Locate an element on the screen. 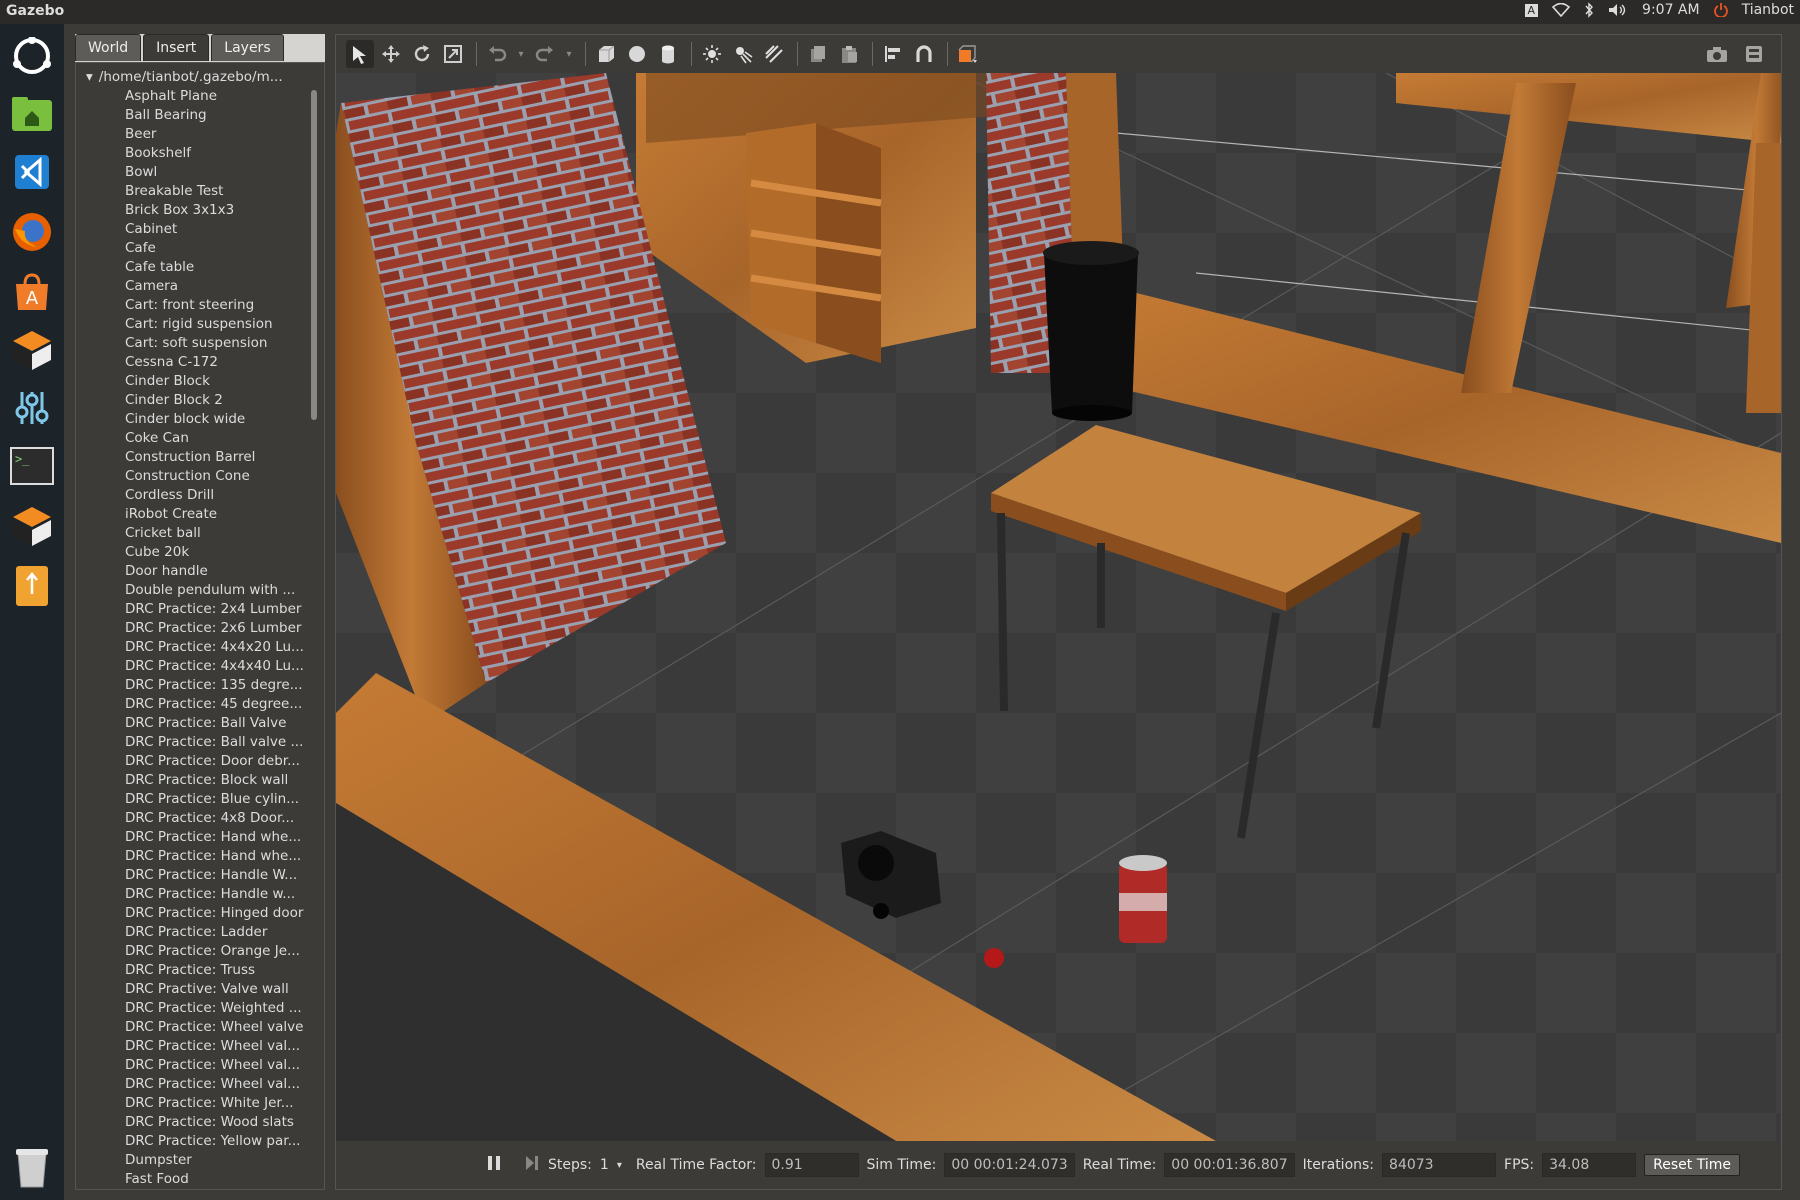 Image resolution: width=1800 pixels, height=1200 pixels. keyboard-indicator: A is located at coordinates (1531, 10).